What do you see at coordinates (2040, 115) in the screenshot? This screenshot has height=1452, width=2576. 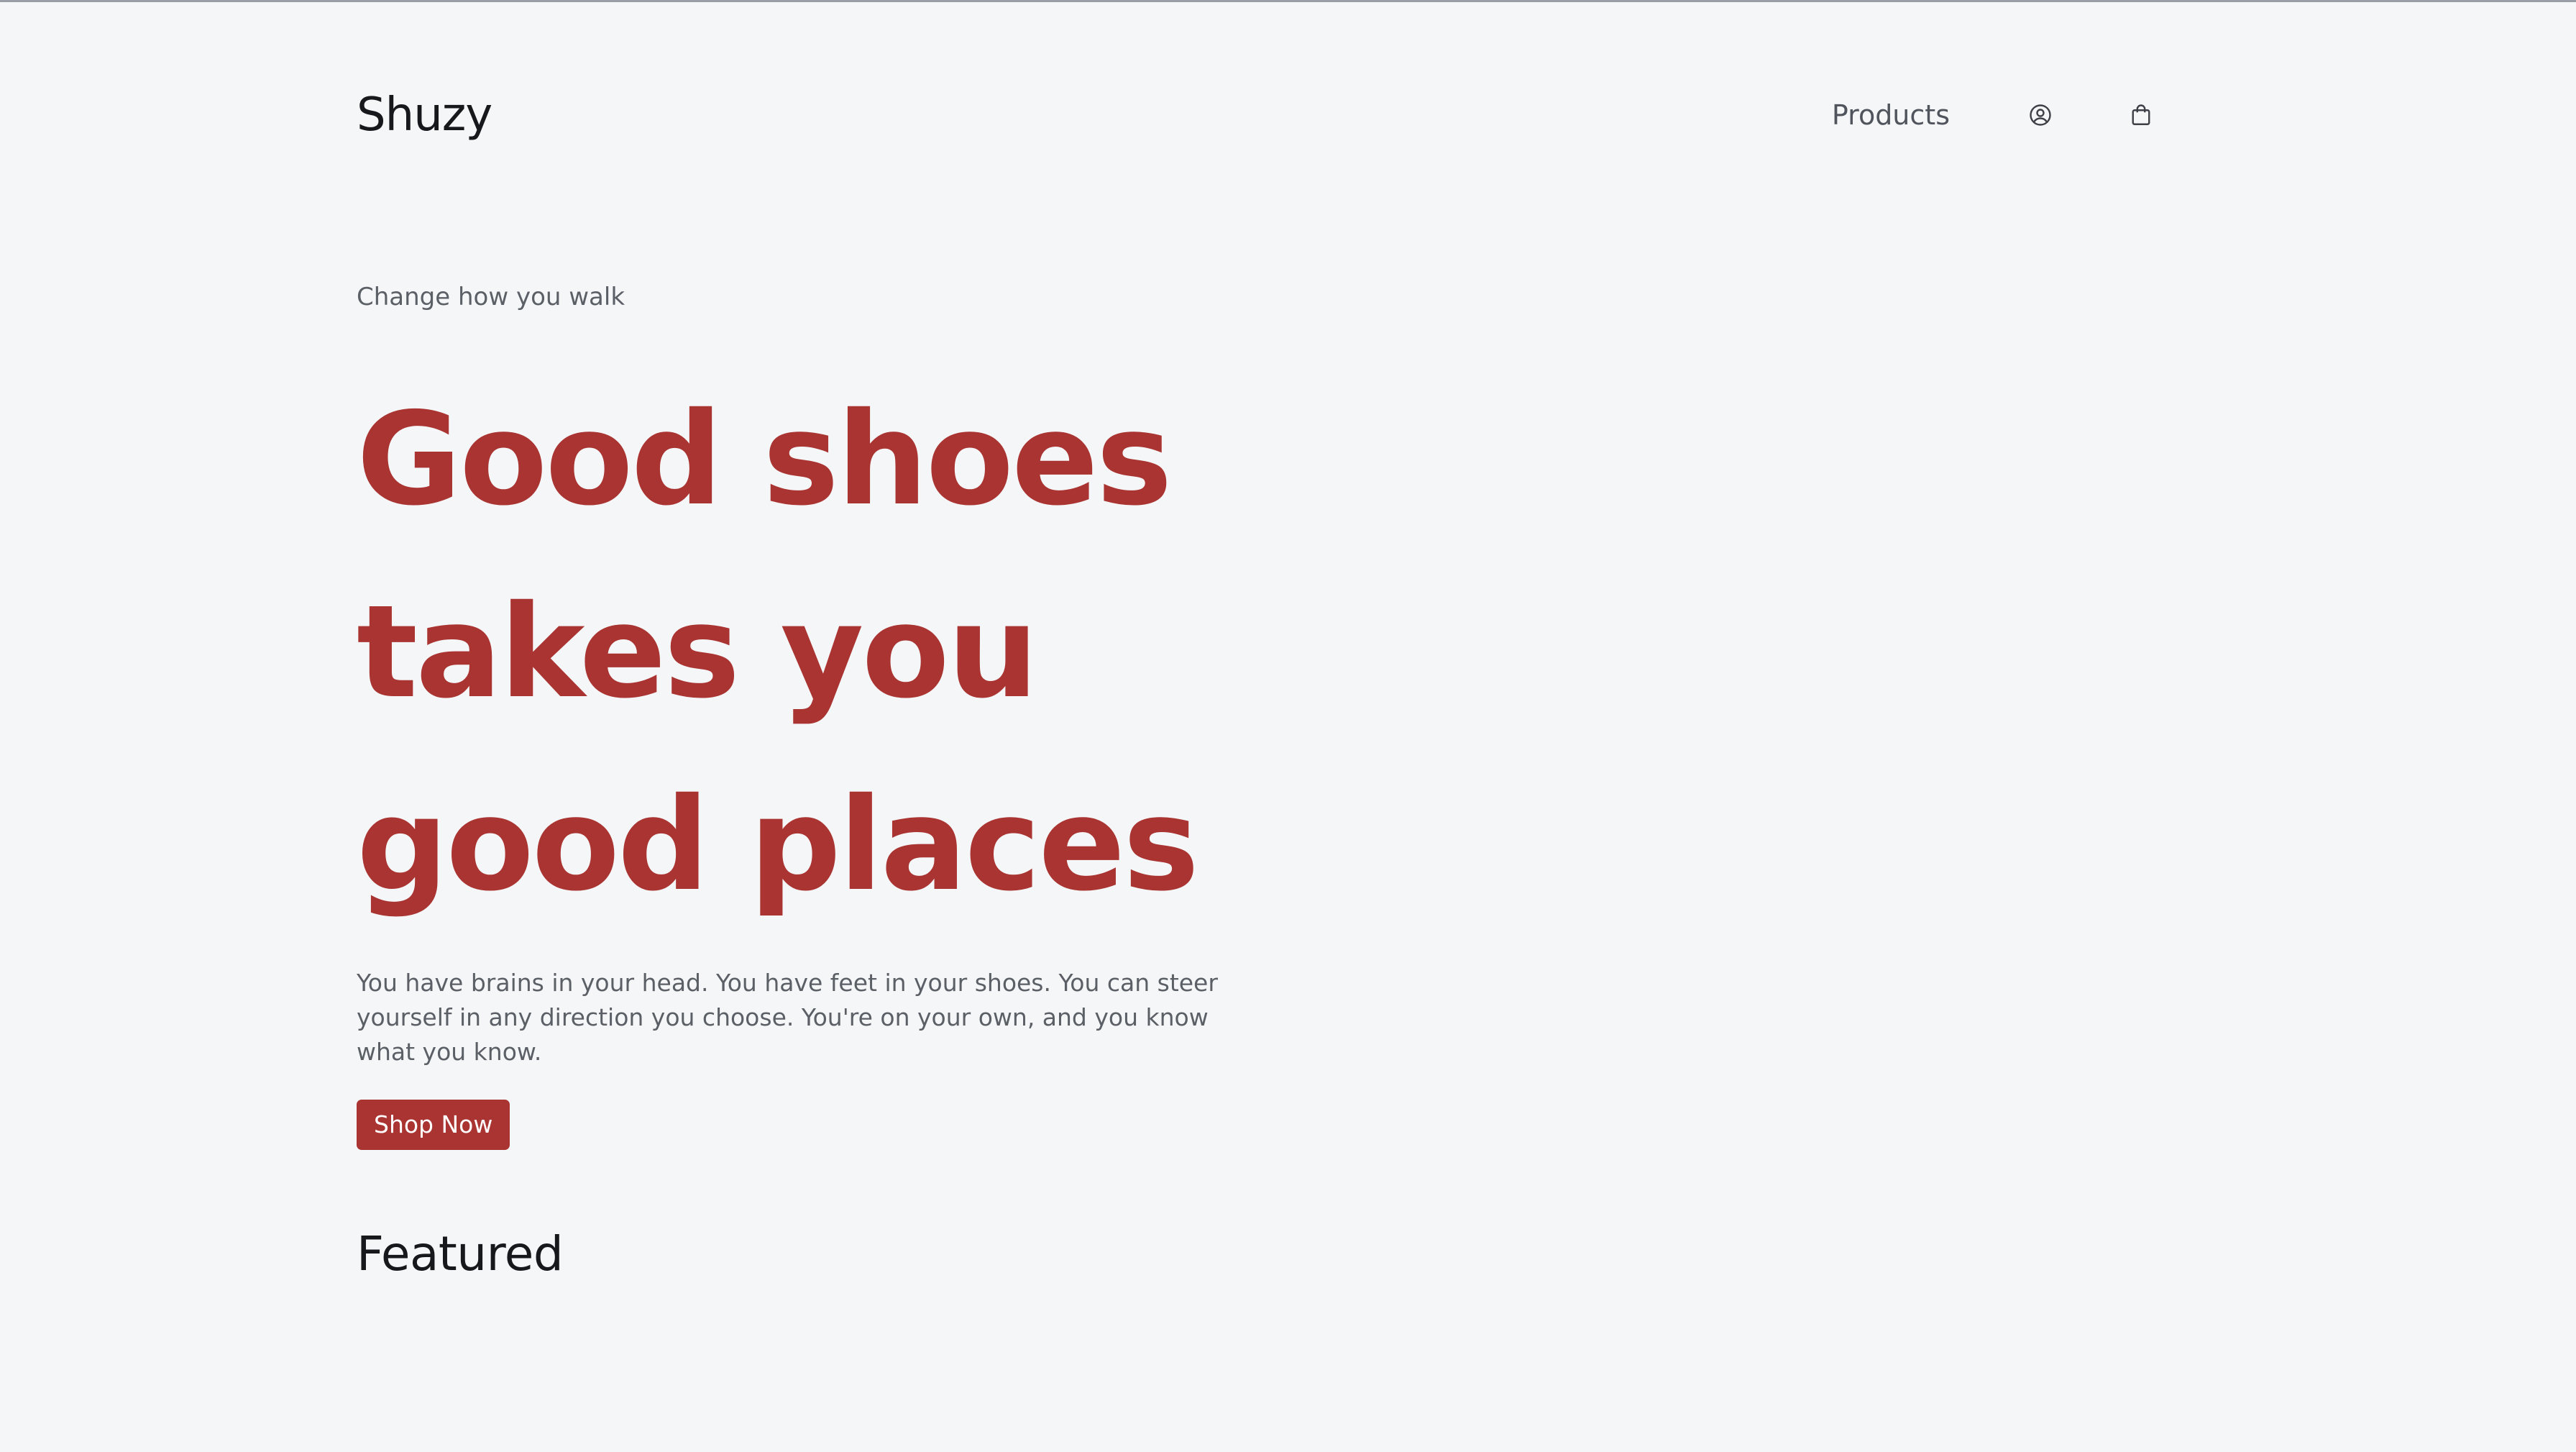 I see `user-circle-icon` at bounding box center [2040, 115].